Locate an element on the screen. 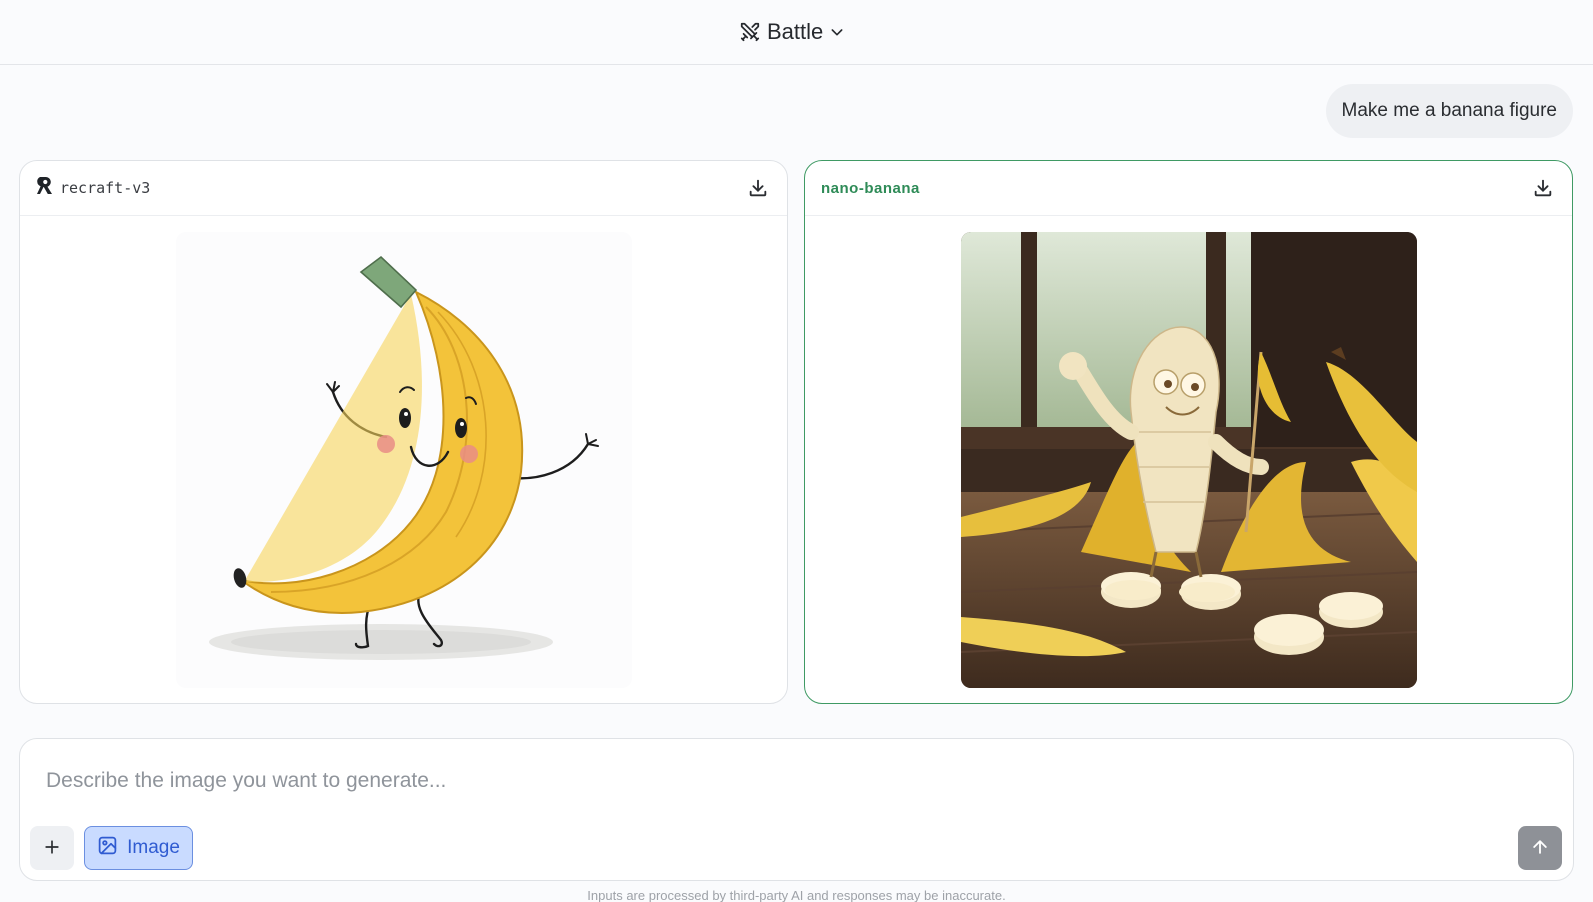 The width and height of the screenshot is (1593, 902). plus-icon is located at coordinates (52, 848).